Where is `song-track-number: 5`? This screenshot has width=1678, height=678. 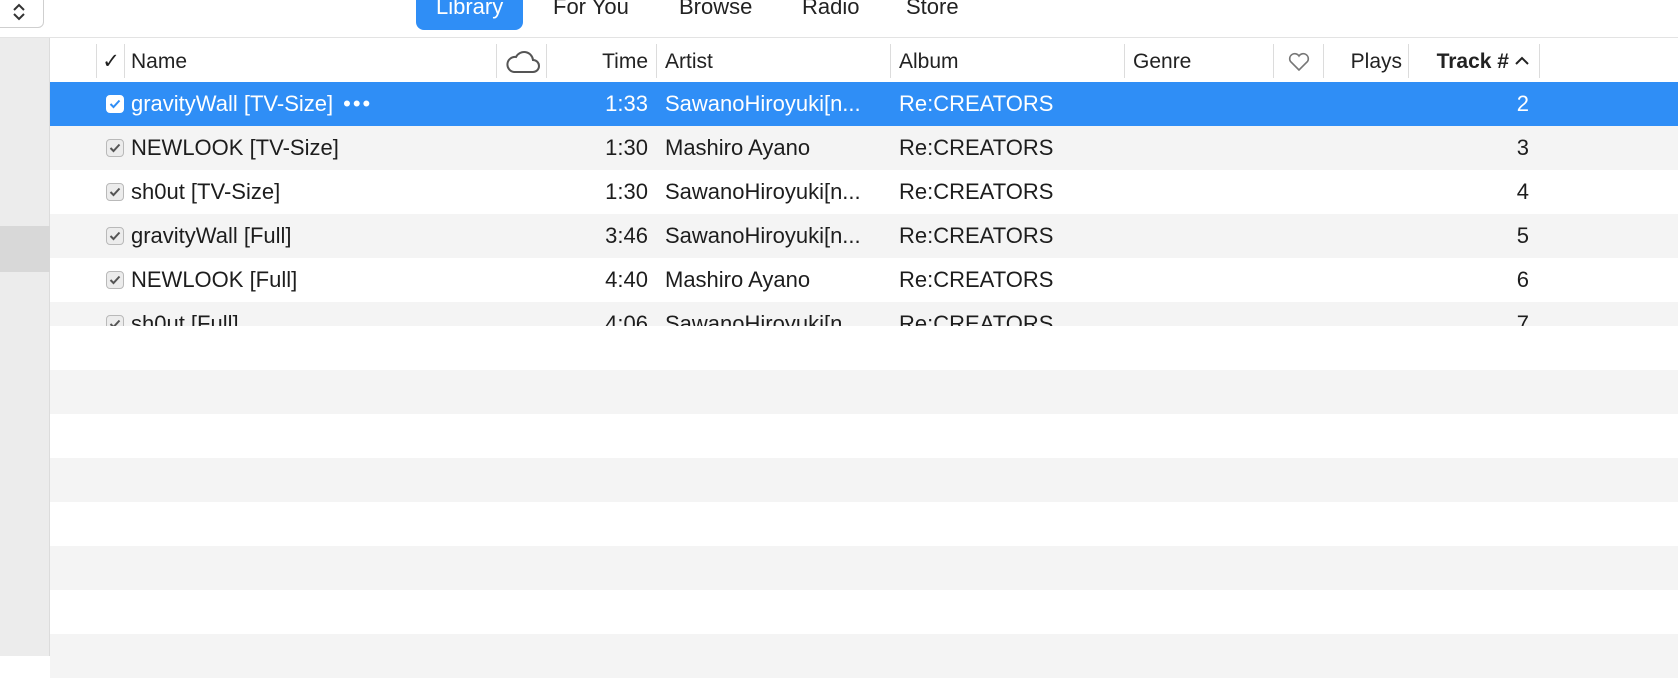 song-track-number: 5 is located at coordinates (1522, 235).